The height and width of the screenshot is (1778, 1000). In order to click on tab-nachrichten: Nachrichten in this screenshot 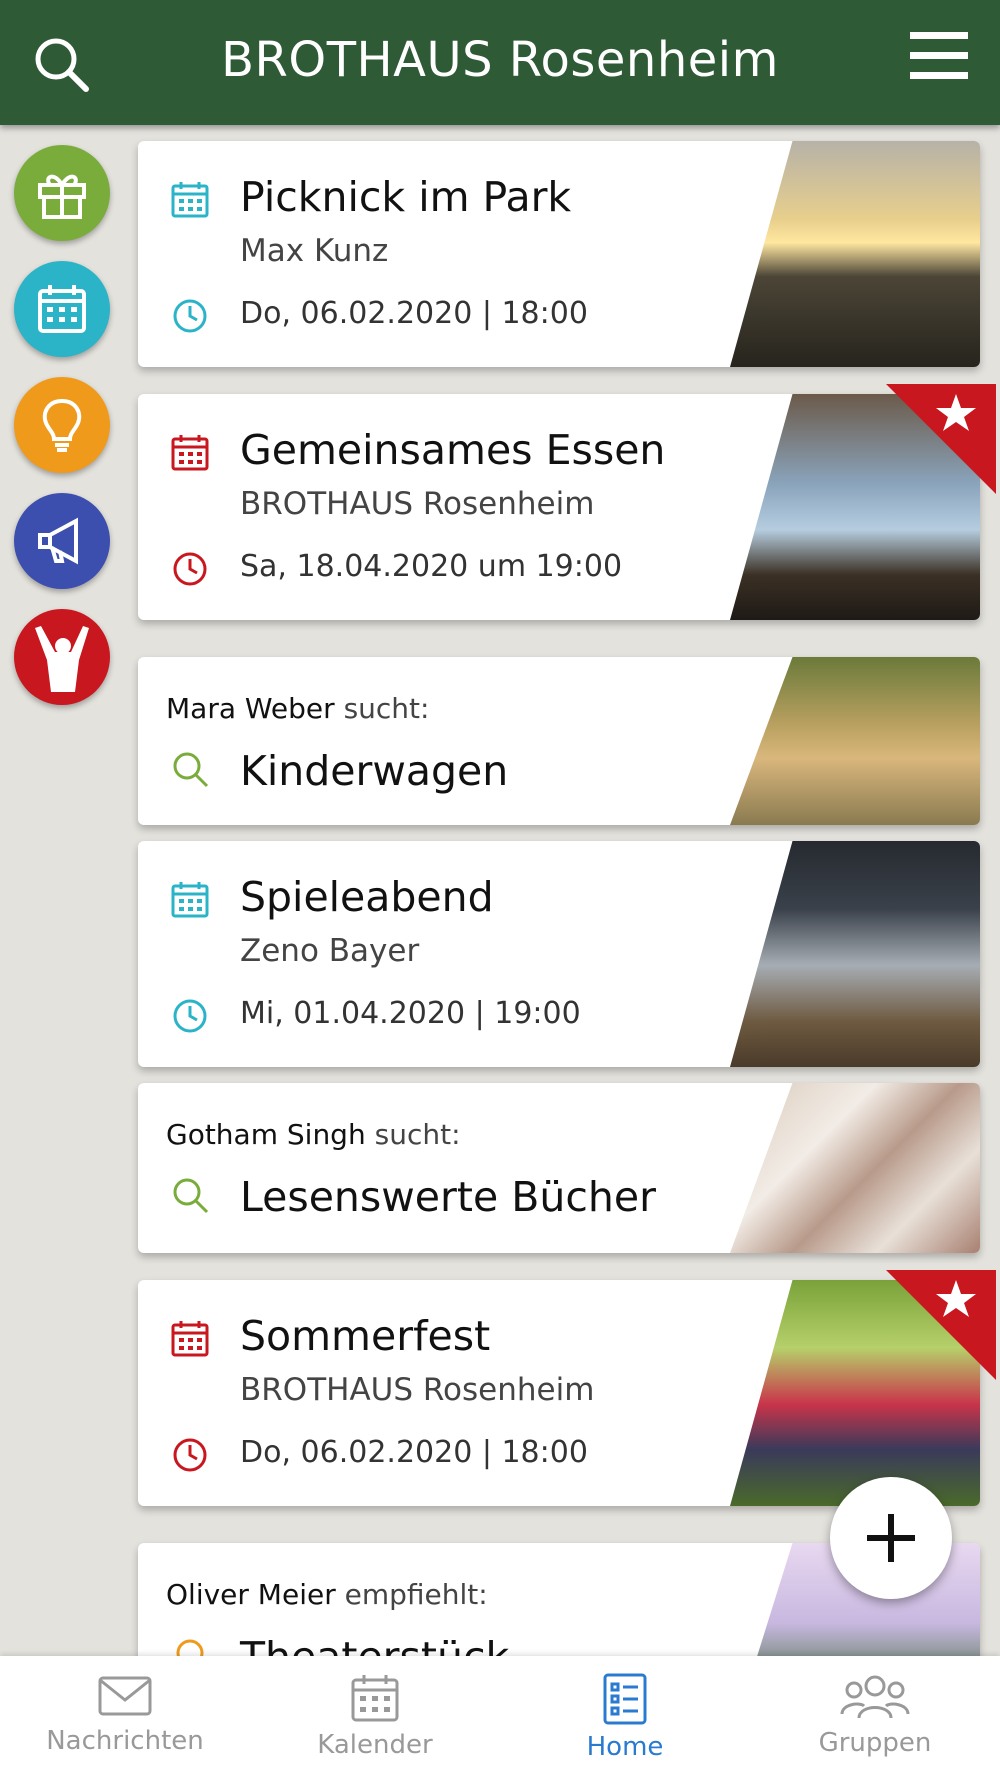, I will do `click(125, 1717)`.